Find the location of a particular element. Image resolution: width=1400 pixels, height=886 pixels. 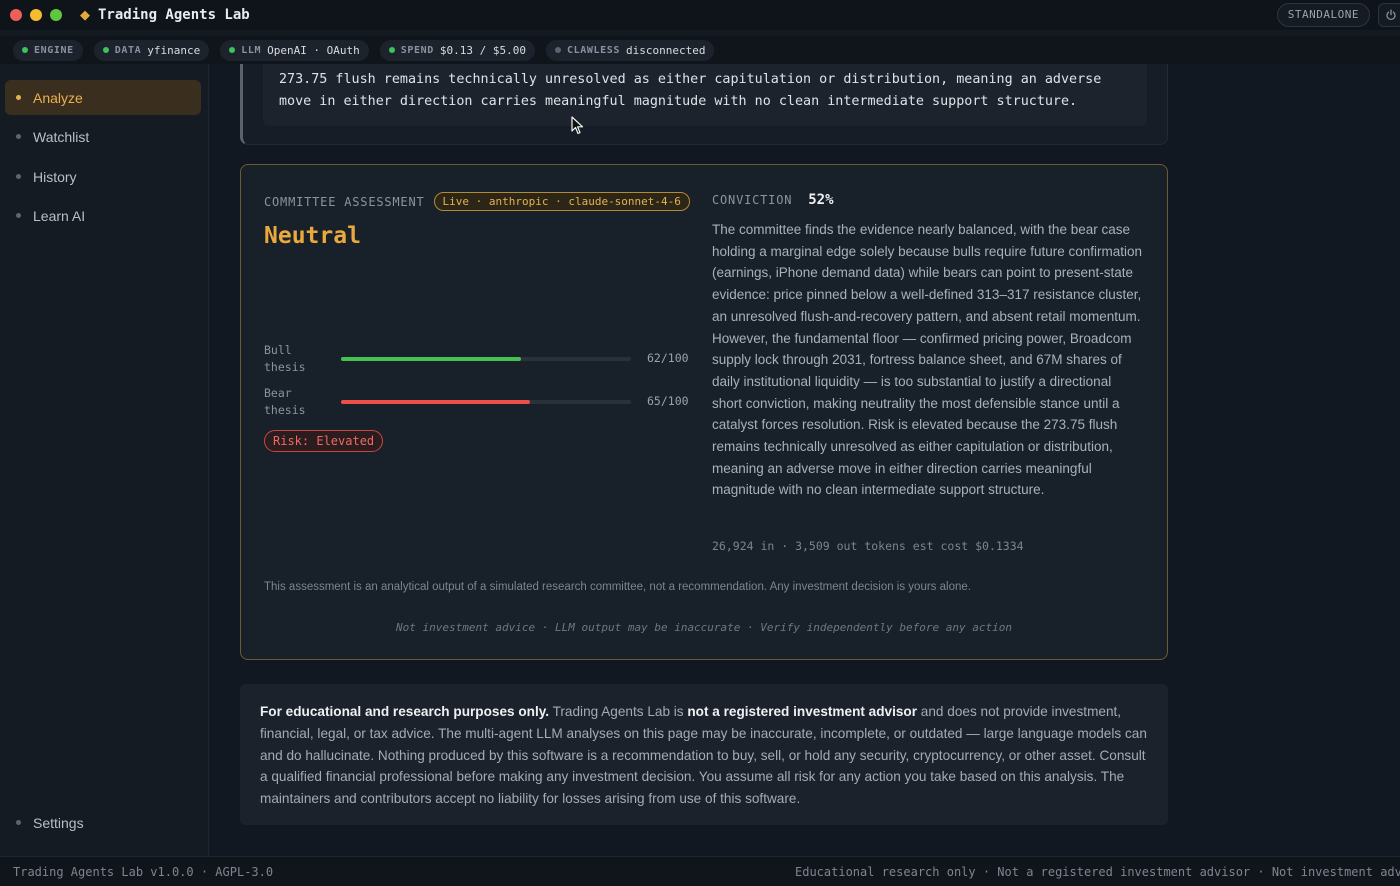

bull-thesis-score: 62/100 is located at coordinates (668, 358).